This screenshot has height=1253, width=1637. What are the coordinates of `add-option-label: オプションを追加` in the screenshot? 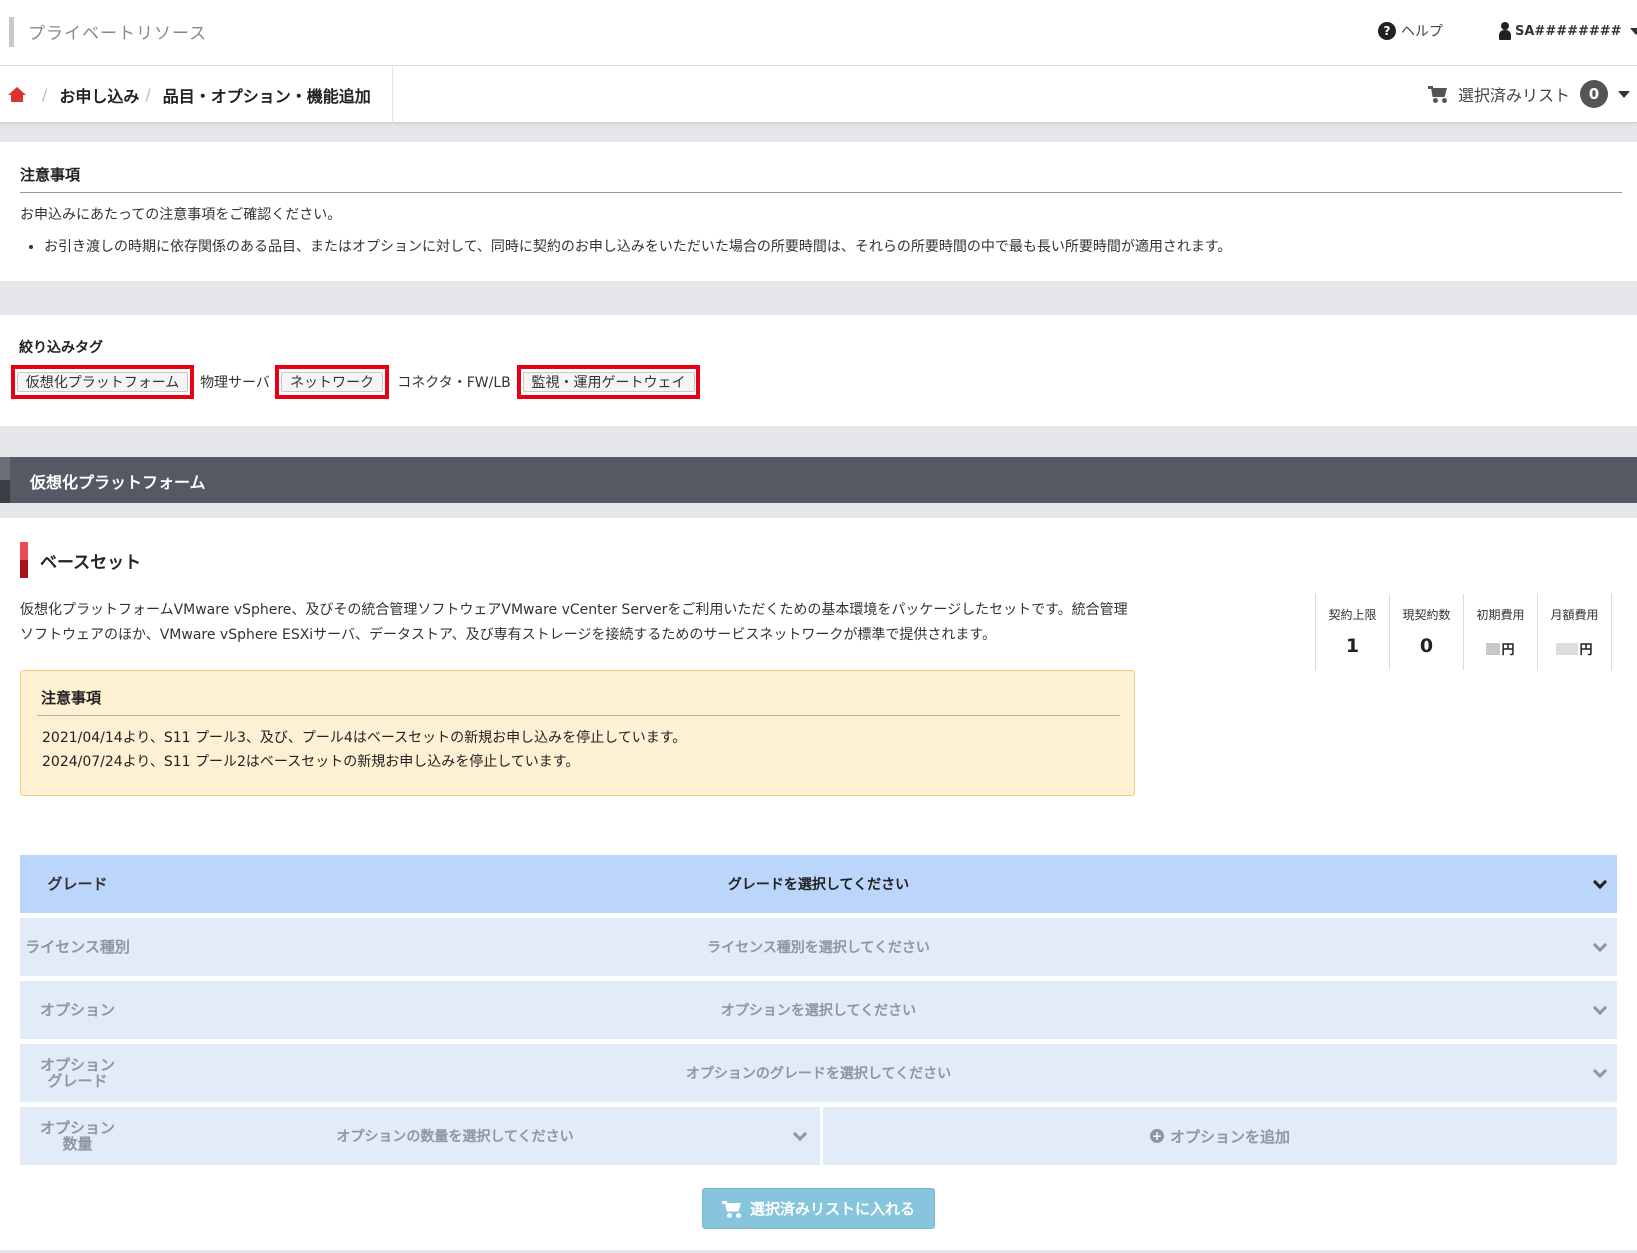 It's located at (1229, 1136).